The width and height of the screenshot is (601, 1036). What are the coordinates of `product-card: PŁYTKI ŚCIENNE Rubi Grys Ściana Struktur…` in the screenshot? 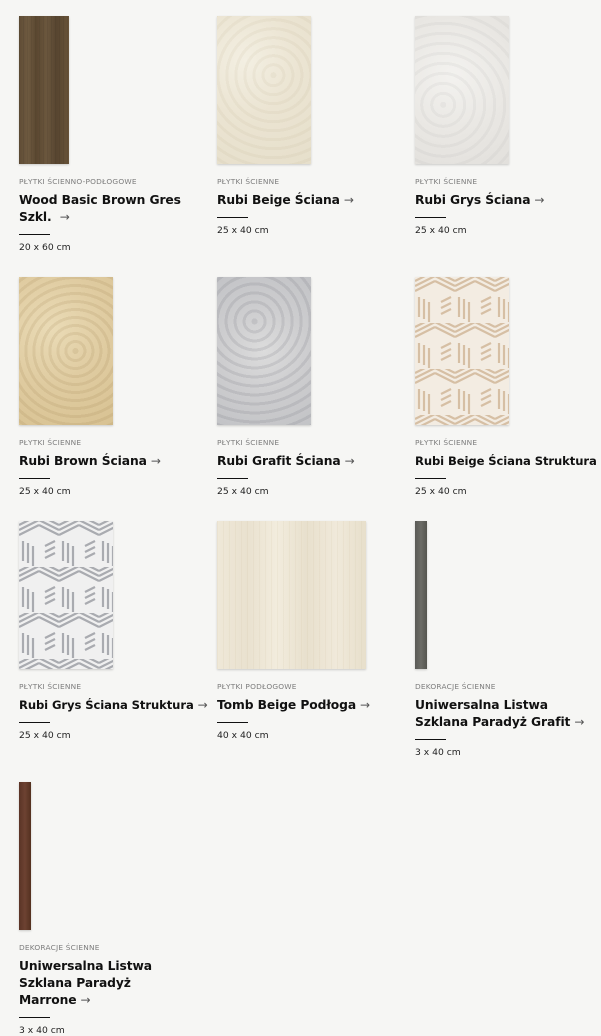 It's located at (111, 631).